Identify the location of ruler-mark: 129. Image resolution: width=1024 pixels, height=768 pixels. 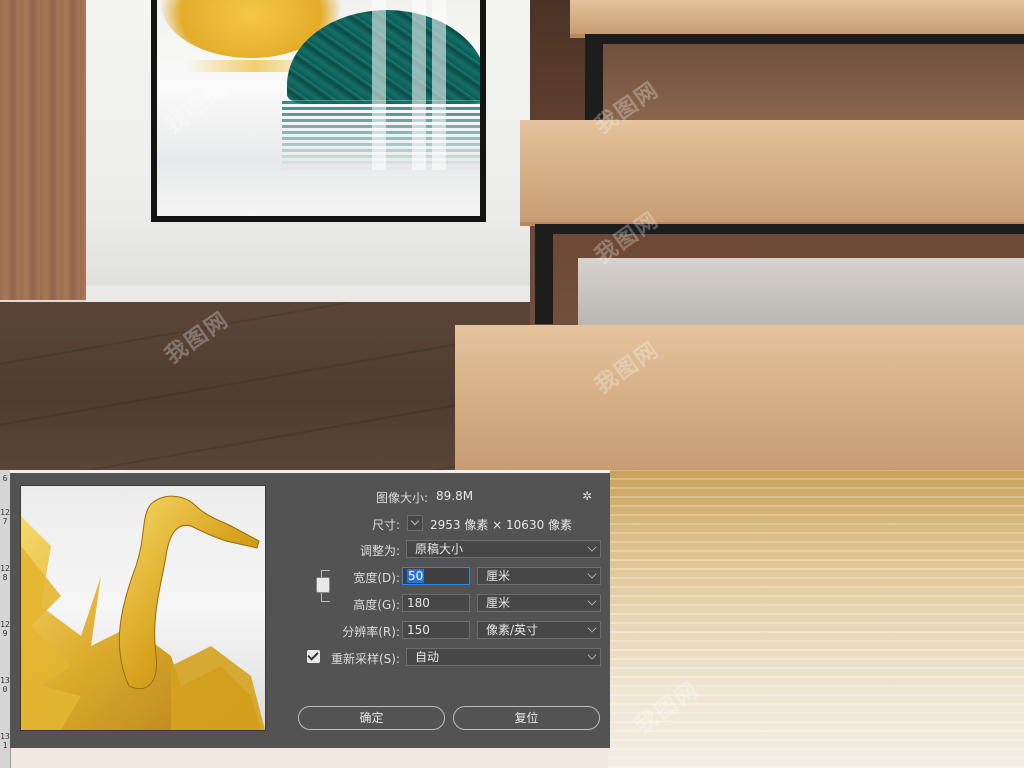
(5, 629).